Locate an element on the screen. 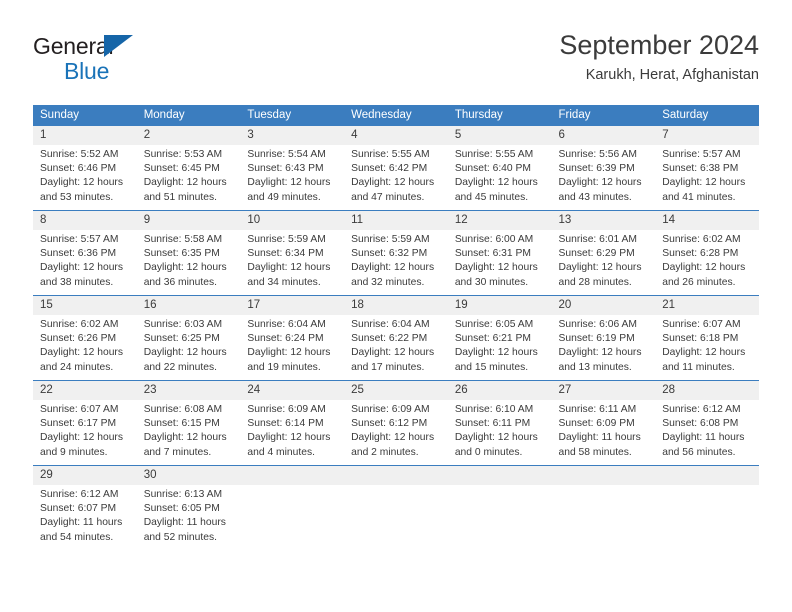 The image size is (792, 612). daylight-duration-line2: and 28 minutes. is located at coordinates (595, 282).